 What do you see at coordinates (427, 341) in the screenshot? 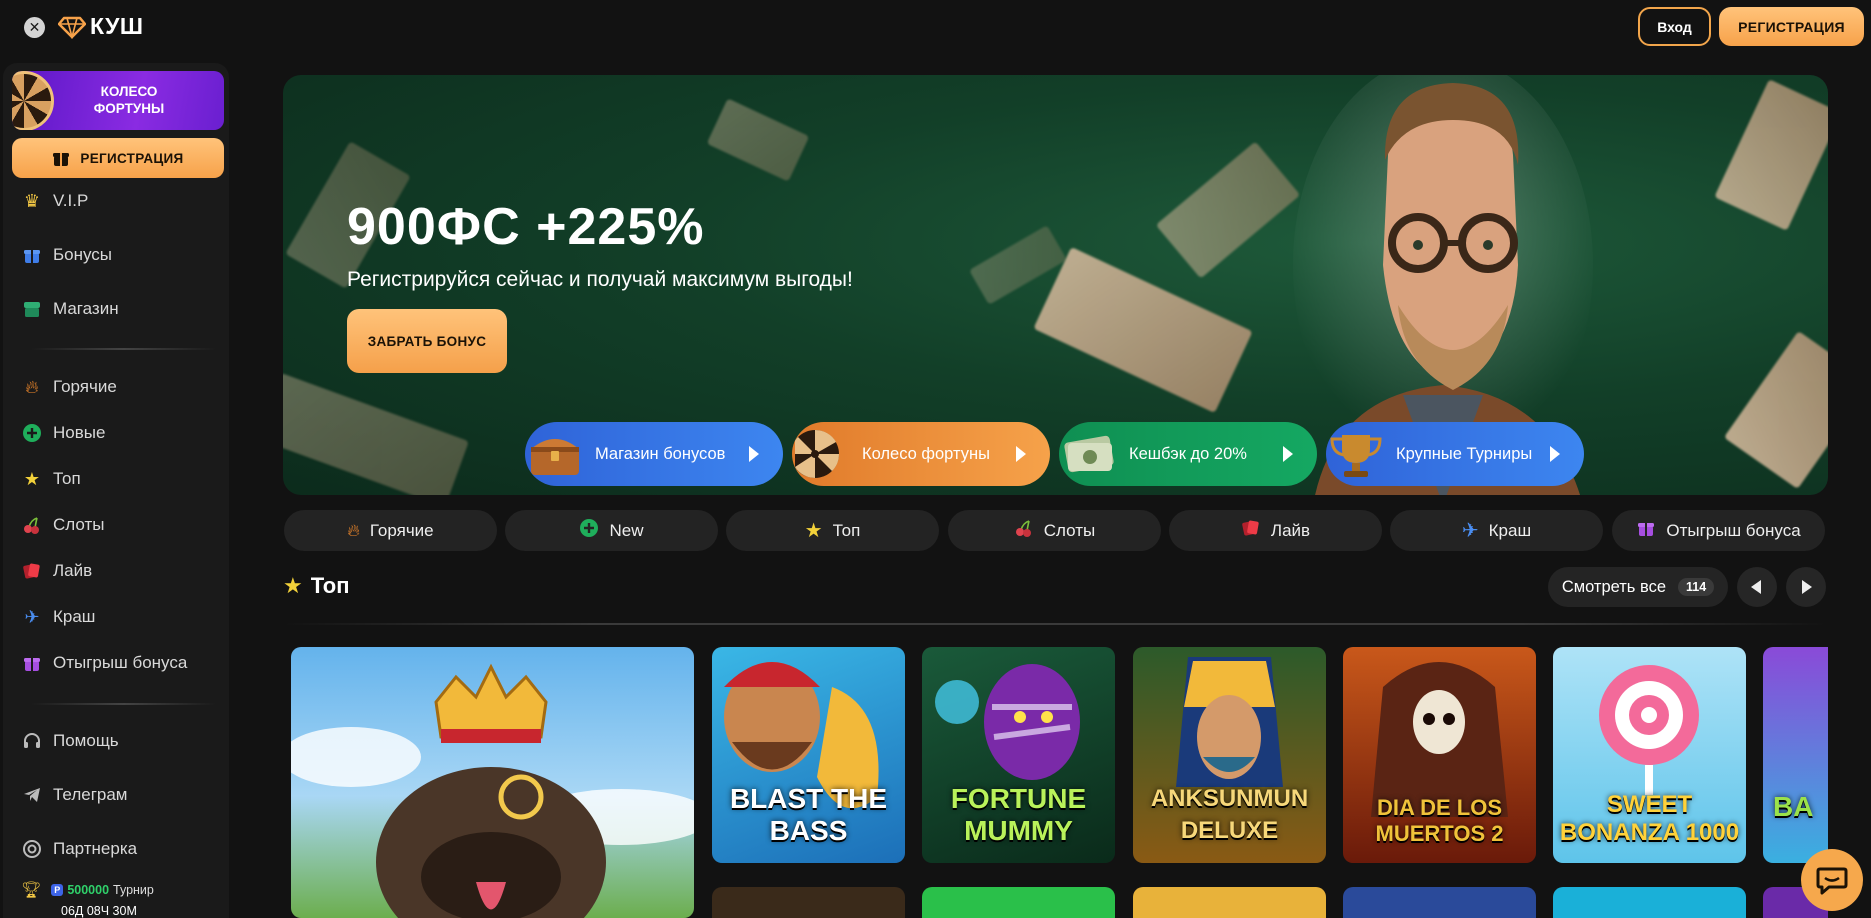
I see `claim-bonus-button: ЗАБРАТЬ БОНУС` at bounding box center [427, 341].